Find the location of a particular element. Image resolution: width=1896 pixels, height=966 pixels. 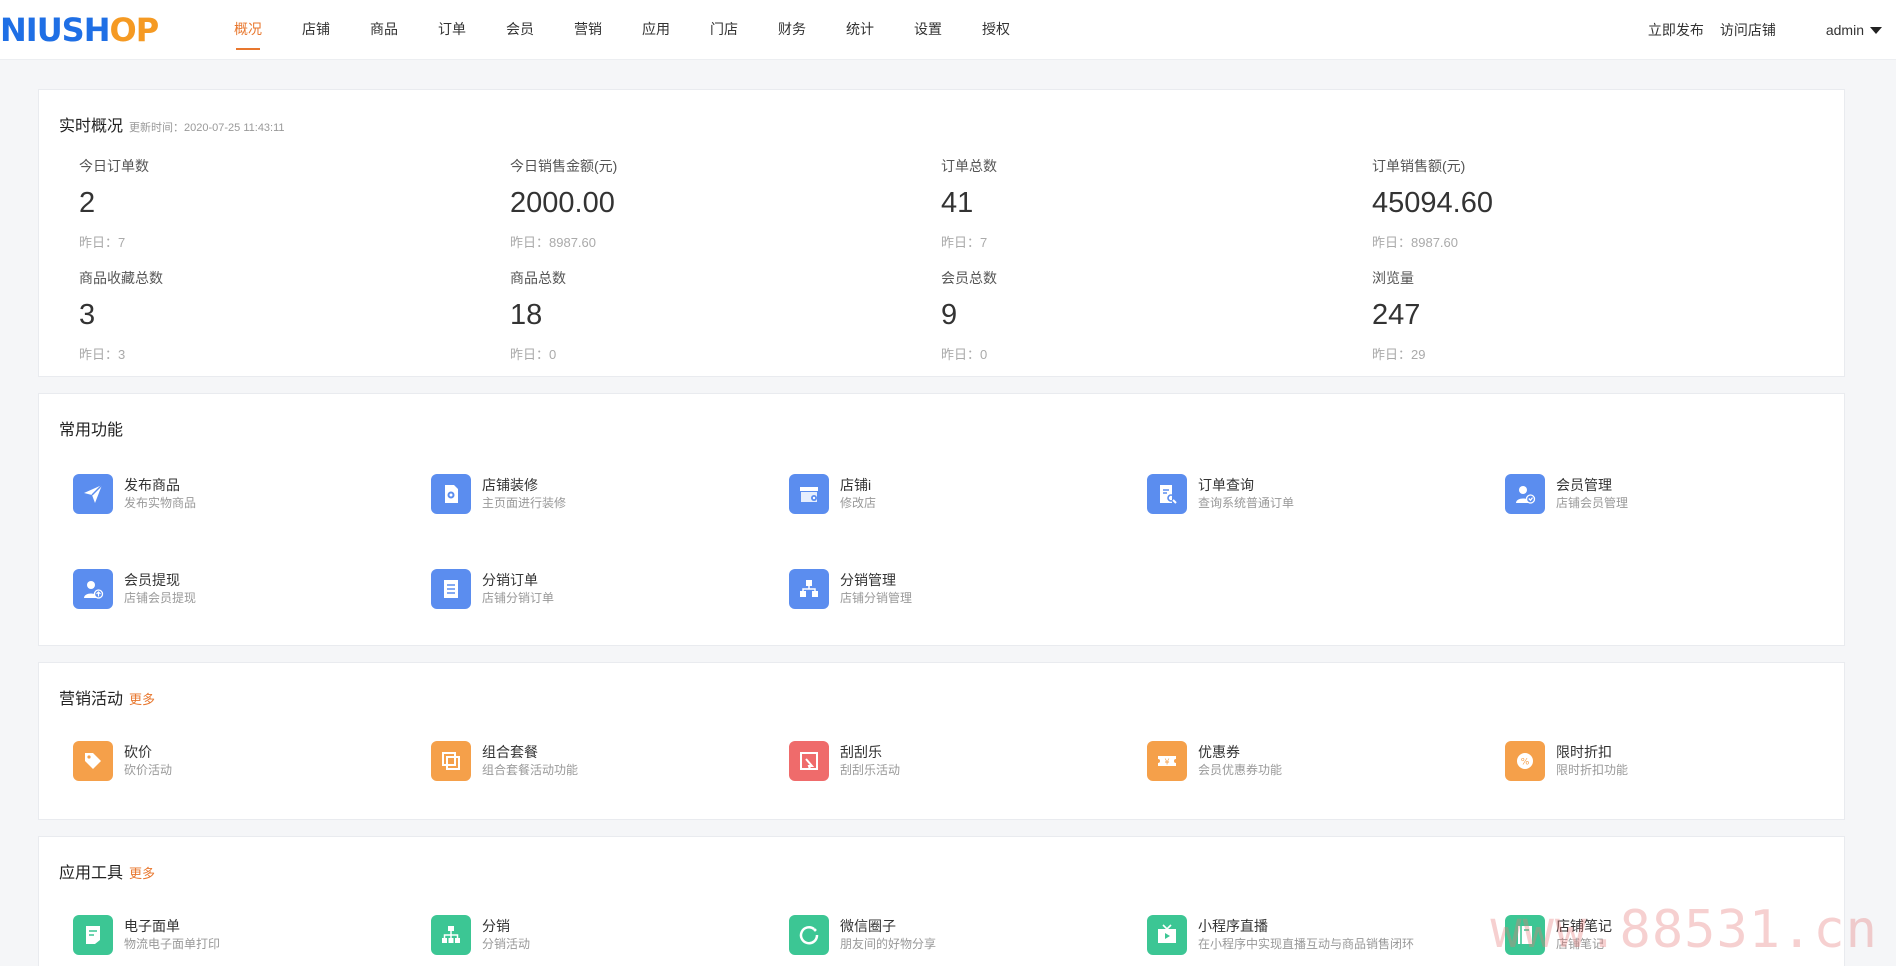

combo-package-item: 组合套餐 组合套餐活动功能 is located at coordinates (581, 761).